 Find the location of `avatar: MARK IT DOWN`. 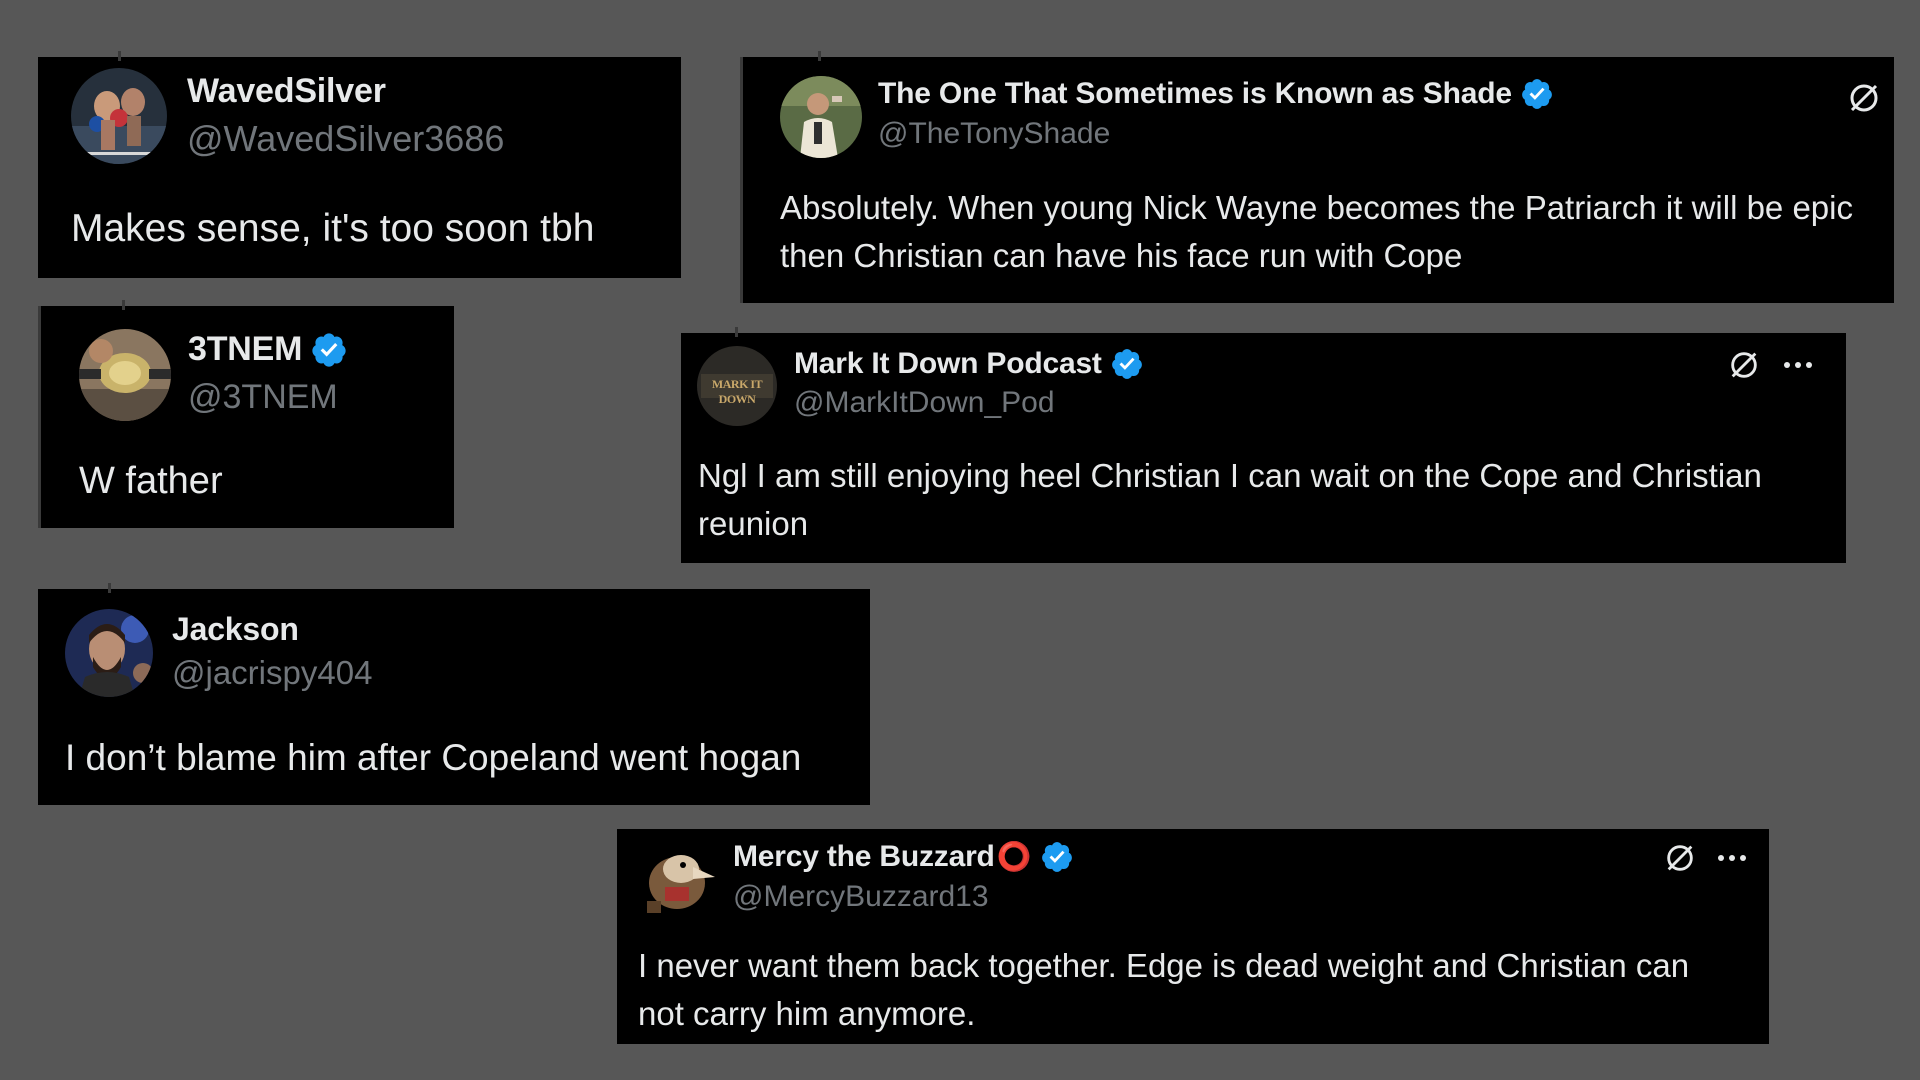

avatar: MARK IT DOWN is located at coordinates (737, 386).